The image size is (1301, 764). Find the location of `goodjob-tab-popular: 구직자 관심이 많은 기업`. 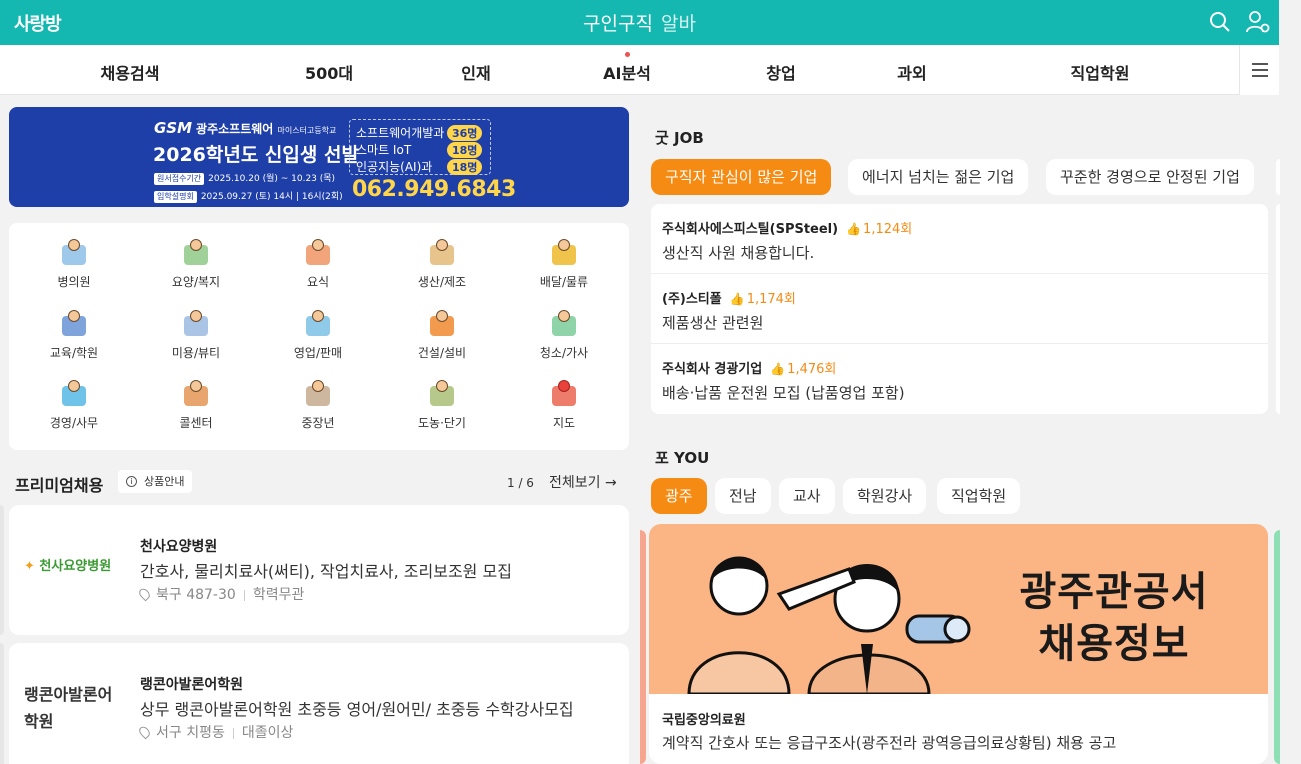

goodjob-tab-popular: 구직자 관심이 많은 기업 is located at coordinates (741, 177).